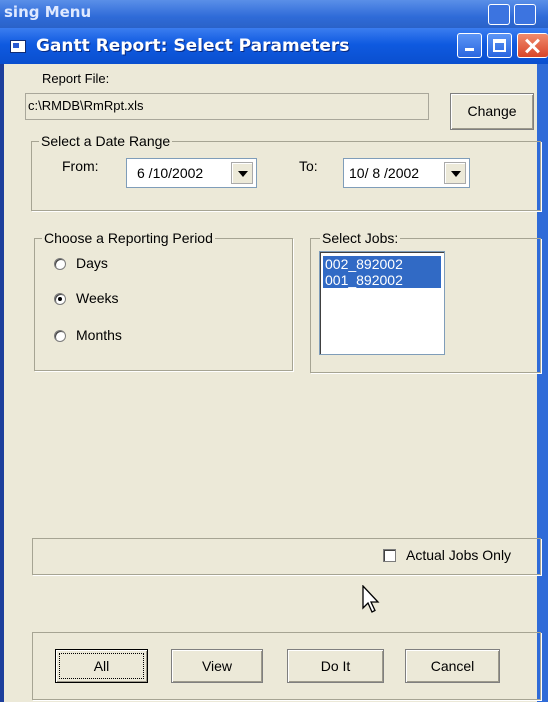  What do you see at coordinates (335, 666) in the screenshot?
I see `do-it-button: Do It` at bounding box center [335, 666].